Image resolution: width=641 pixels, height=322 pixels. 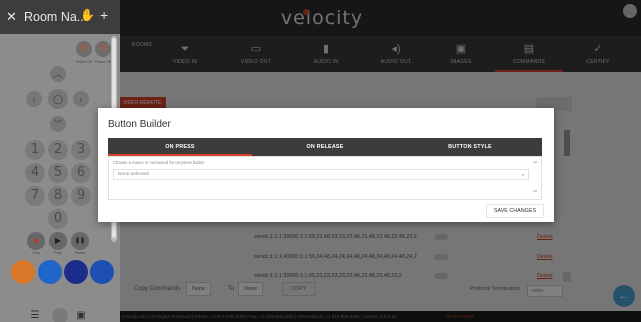 I want to click on play-label: Play, so click(x=58, y=253).